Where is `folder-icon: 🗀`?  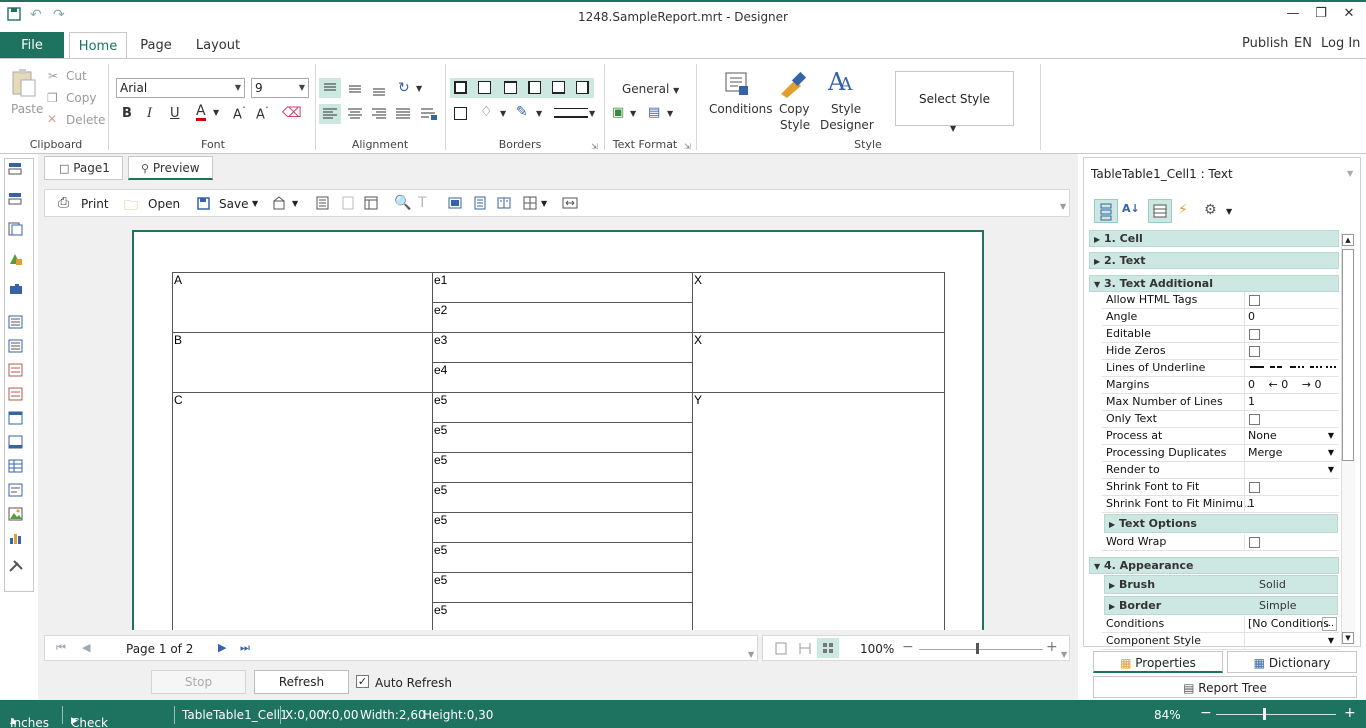 folder-icon: 🗀 is located at coordinates (131, 207).